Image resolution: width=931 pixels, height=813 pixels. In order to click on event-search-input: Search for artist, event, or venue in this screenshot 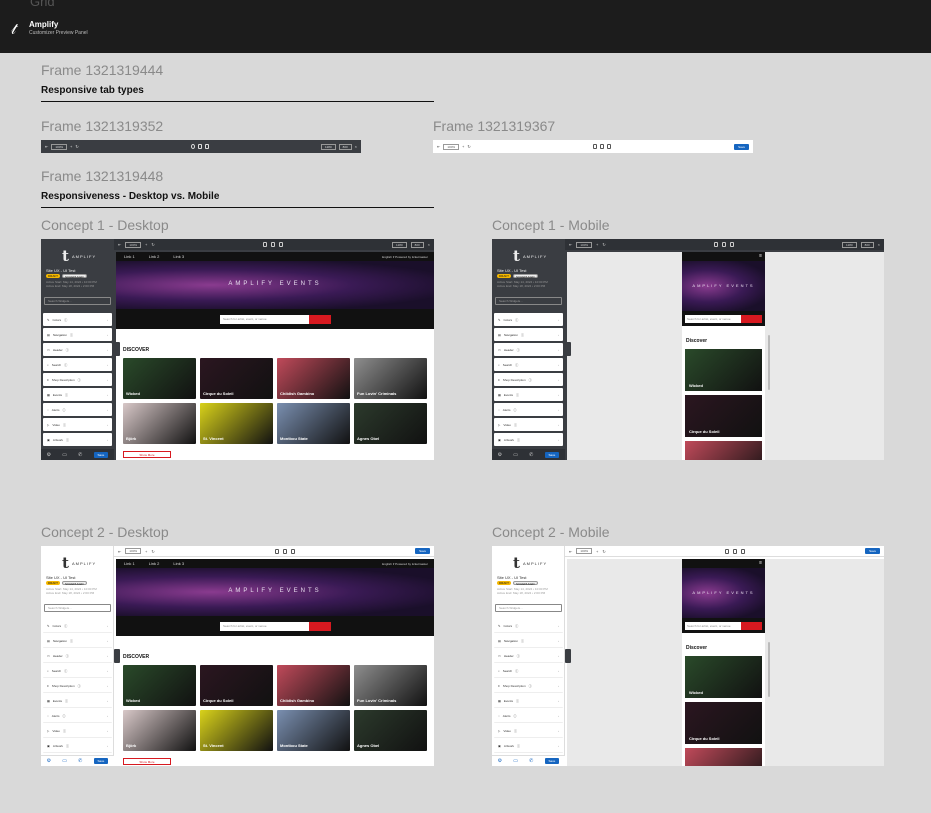, I will do `click(713, 626)`.